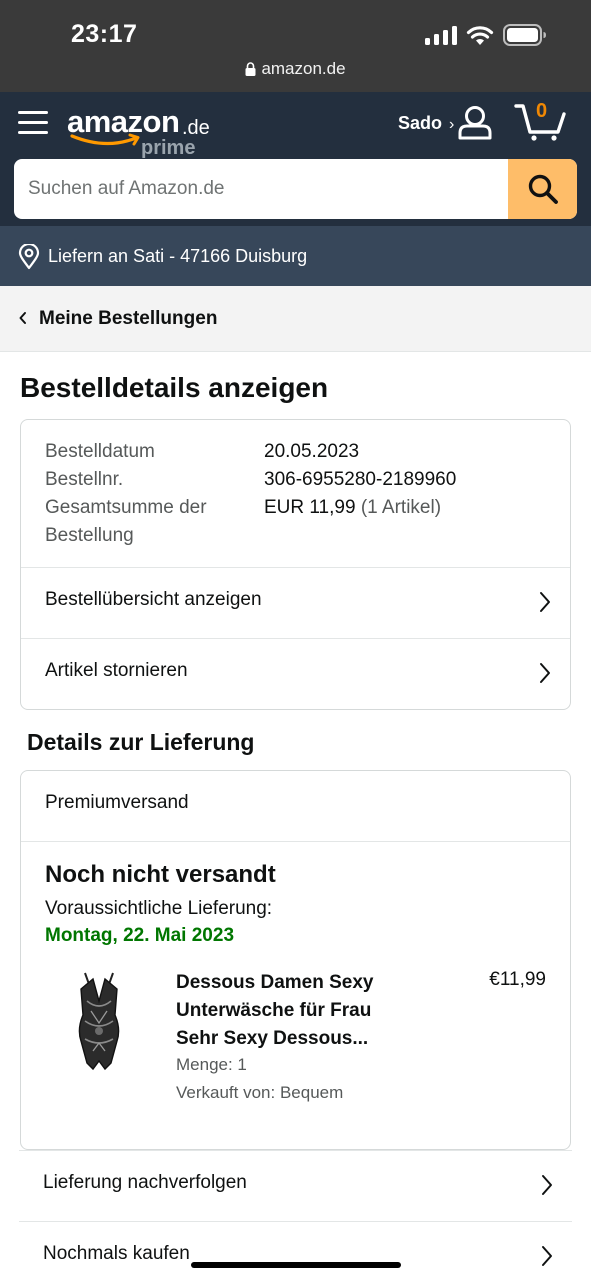 The height and width of the screenshot is (1280, 591). What do you see at coordinates (116, 670) in the screenshot?
I see `cancel-items-label: Artikel stornieren` at bounding box center [116, 670].